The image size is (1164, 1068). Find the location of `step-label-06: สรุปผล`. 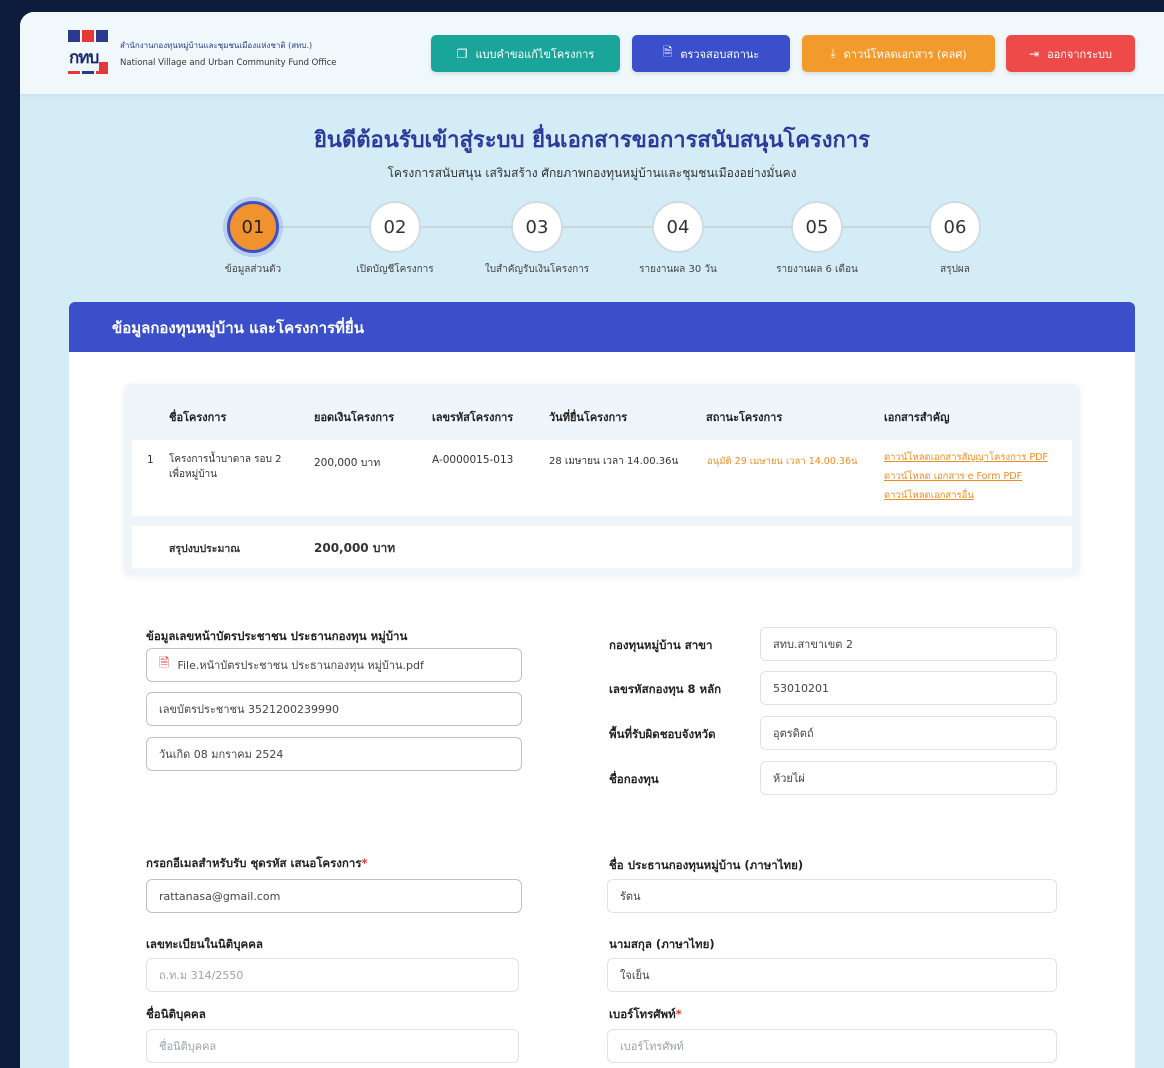

step-label-06: สรุปผล is located at coordinates (955, 269).